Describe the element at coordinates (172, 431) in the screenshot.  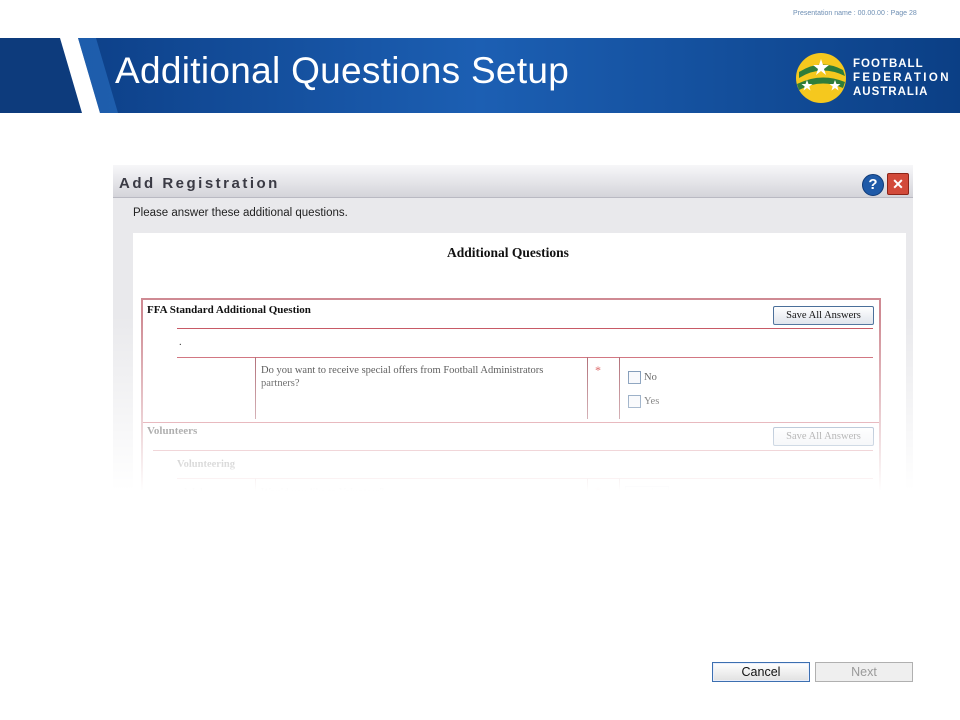
I see `section-title: Volunteers` at that location.